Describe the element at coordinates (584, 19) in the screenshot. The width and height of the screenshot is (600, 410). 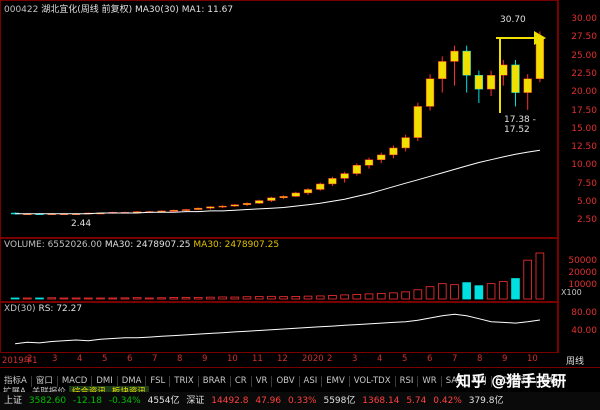
I see `price-tick: 30.00` at that location.